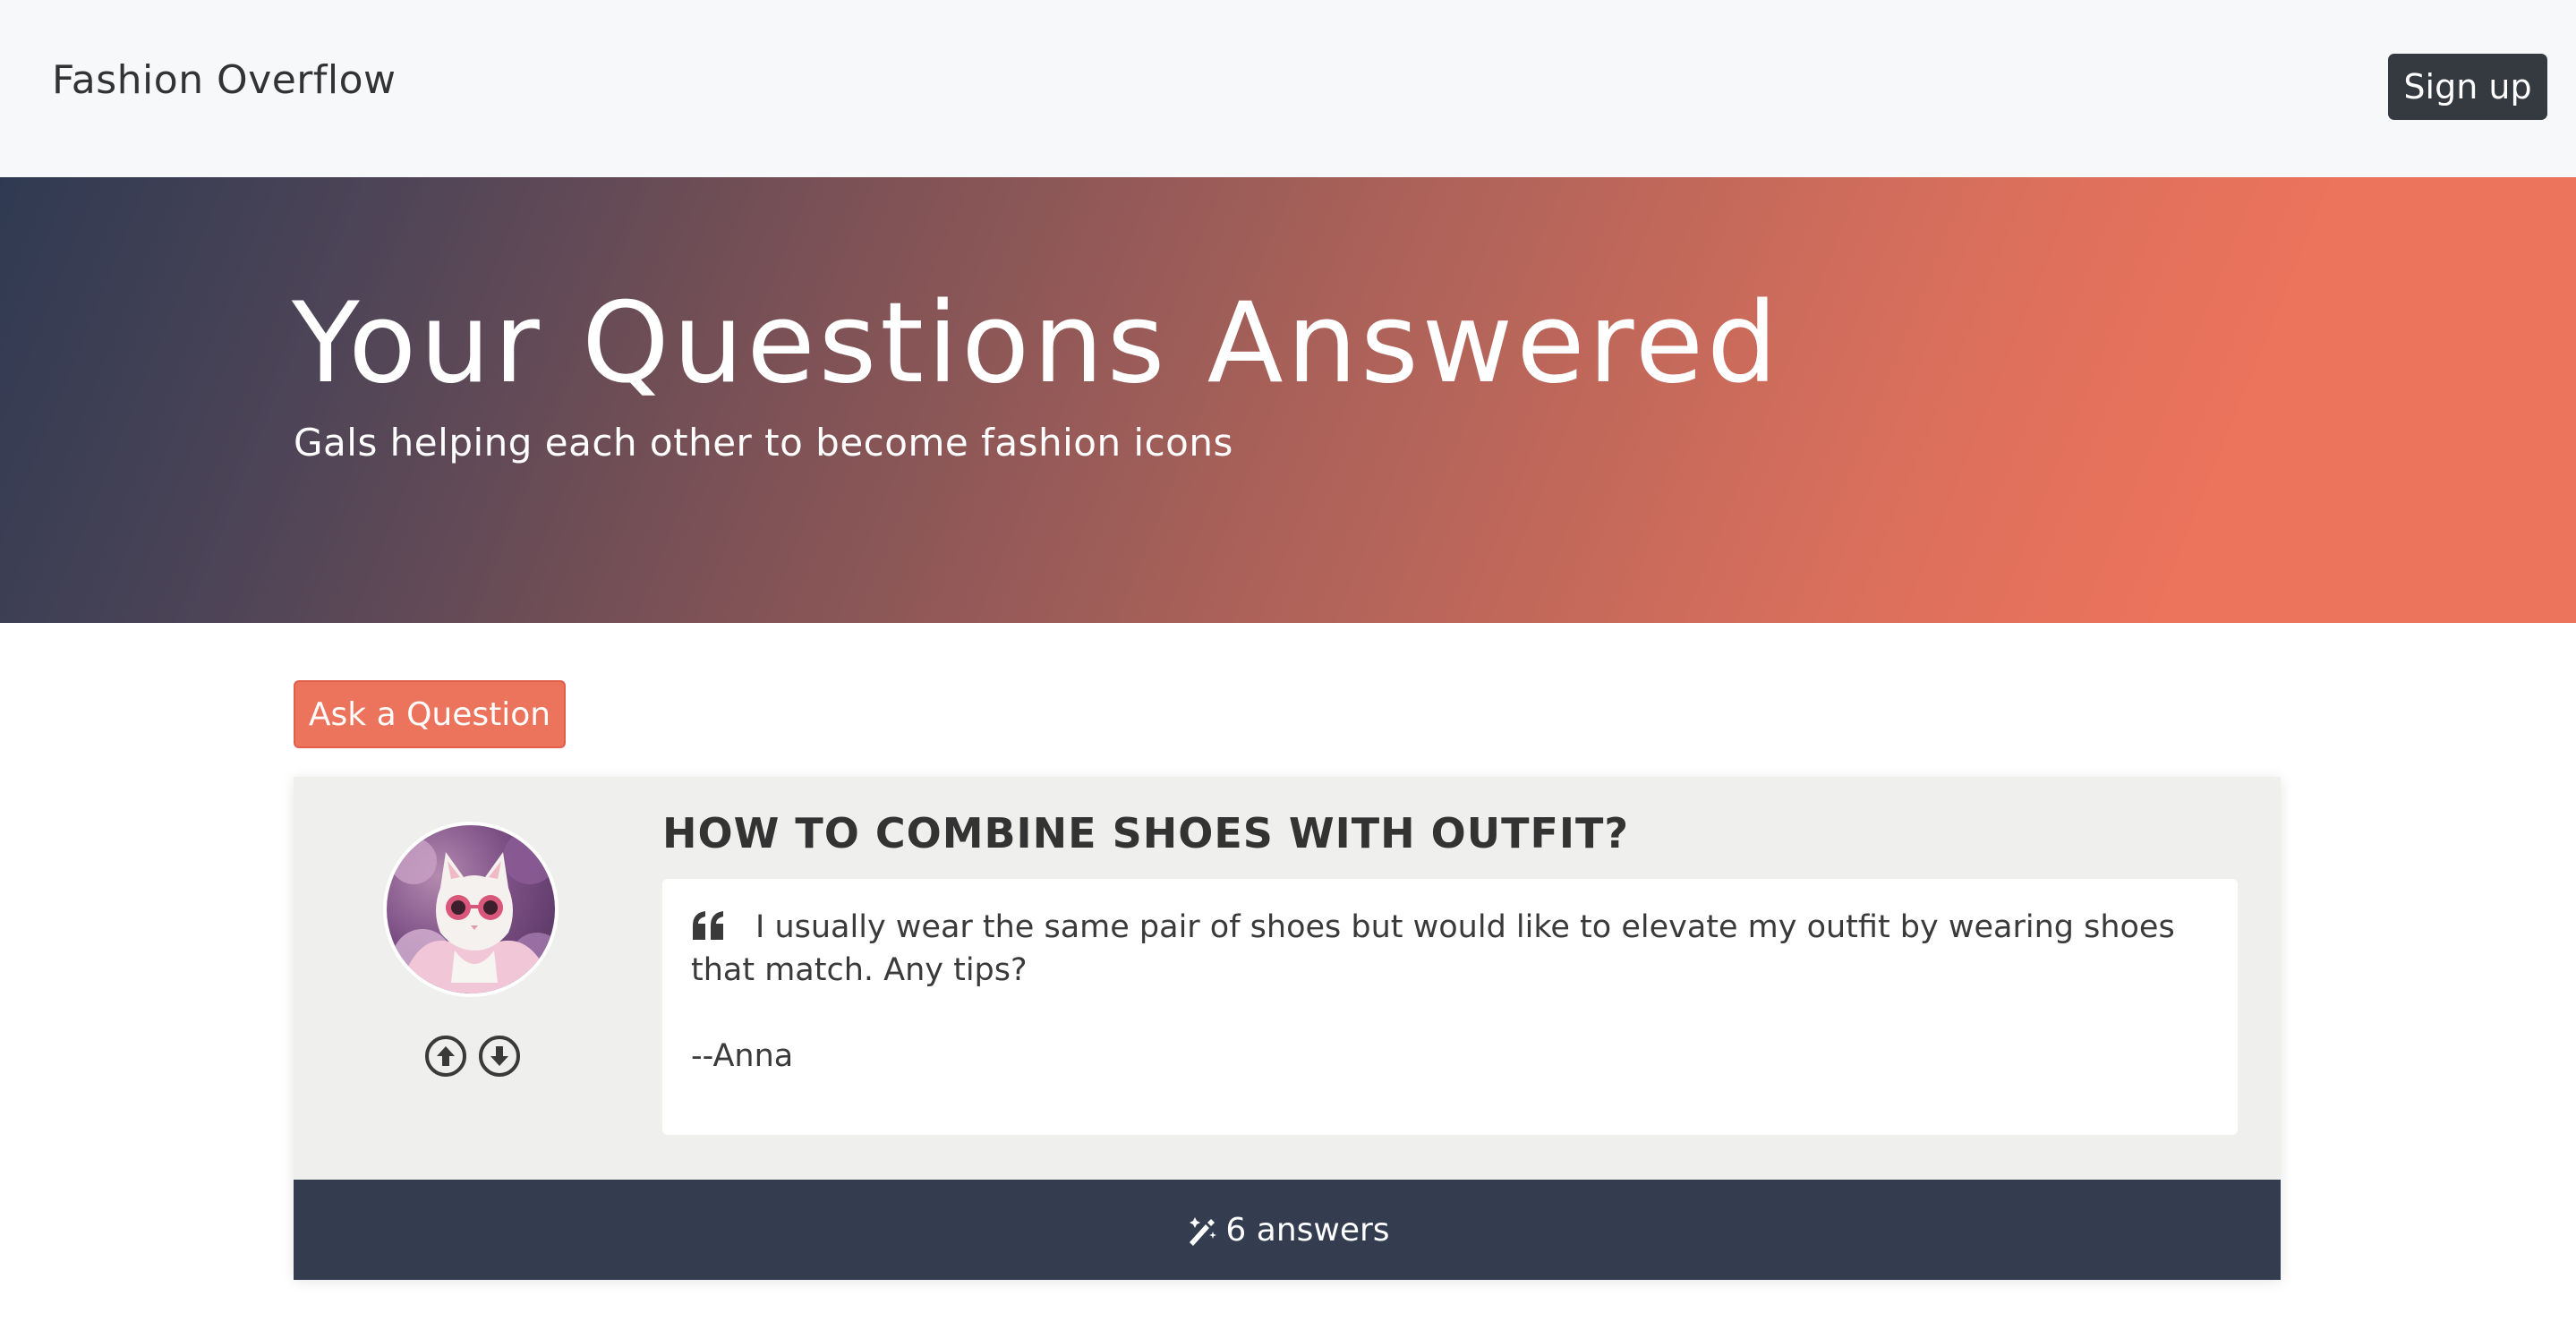  What do you see at coordinates (1307, 1230) in the screenshot?
I see `answers-count: 6 answers` at bounding box center [1307, 1230].